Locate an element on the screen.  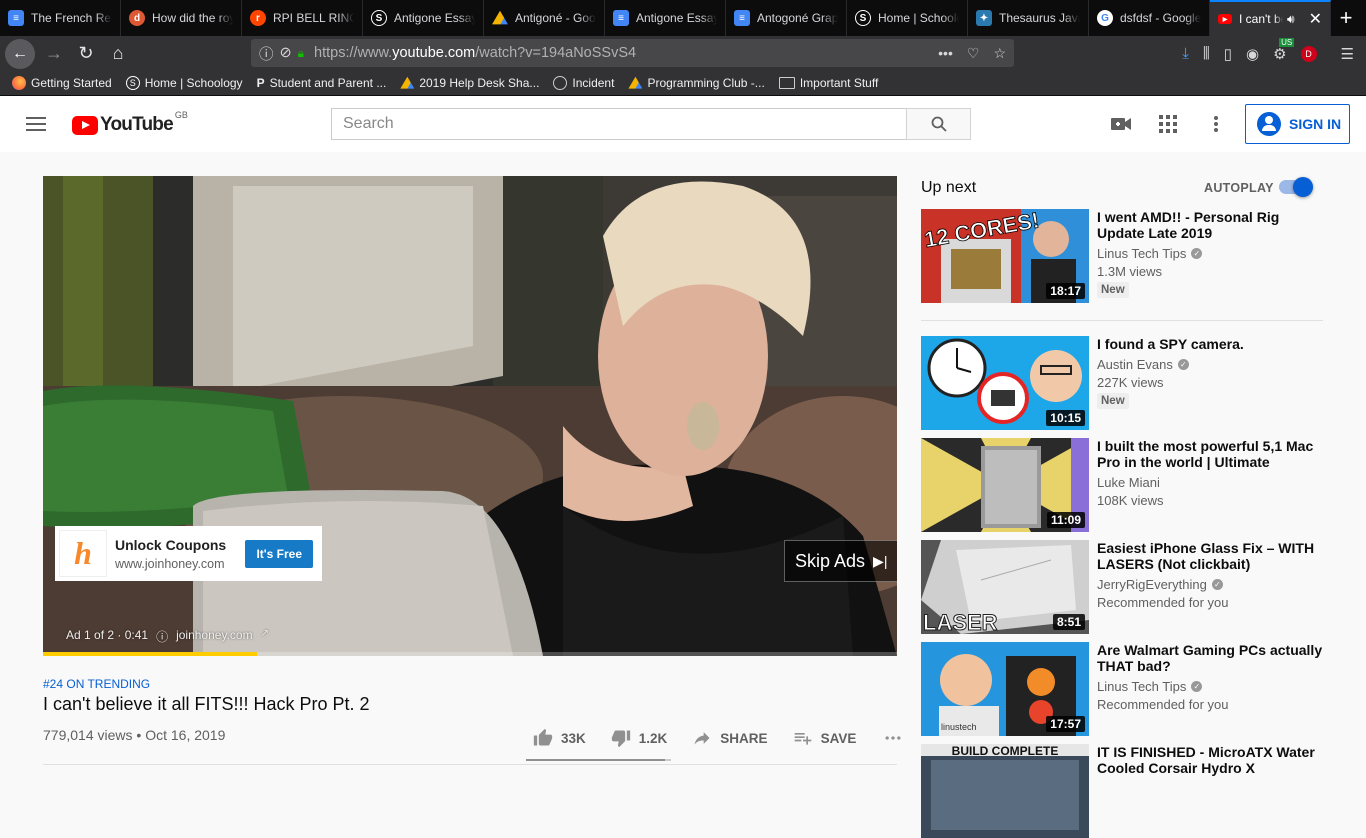
dislike-button: 1.2K is located at coordinates (639, 738).